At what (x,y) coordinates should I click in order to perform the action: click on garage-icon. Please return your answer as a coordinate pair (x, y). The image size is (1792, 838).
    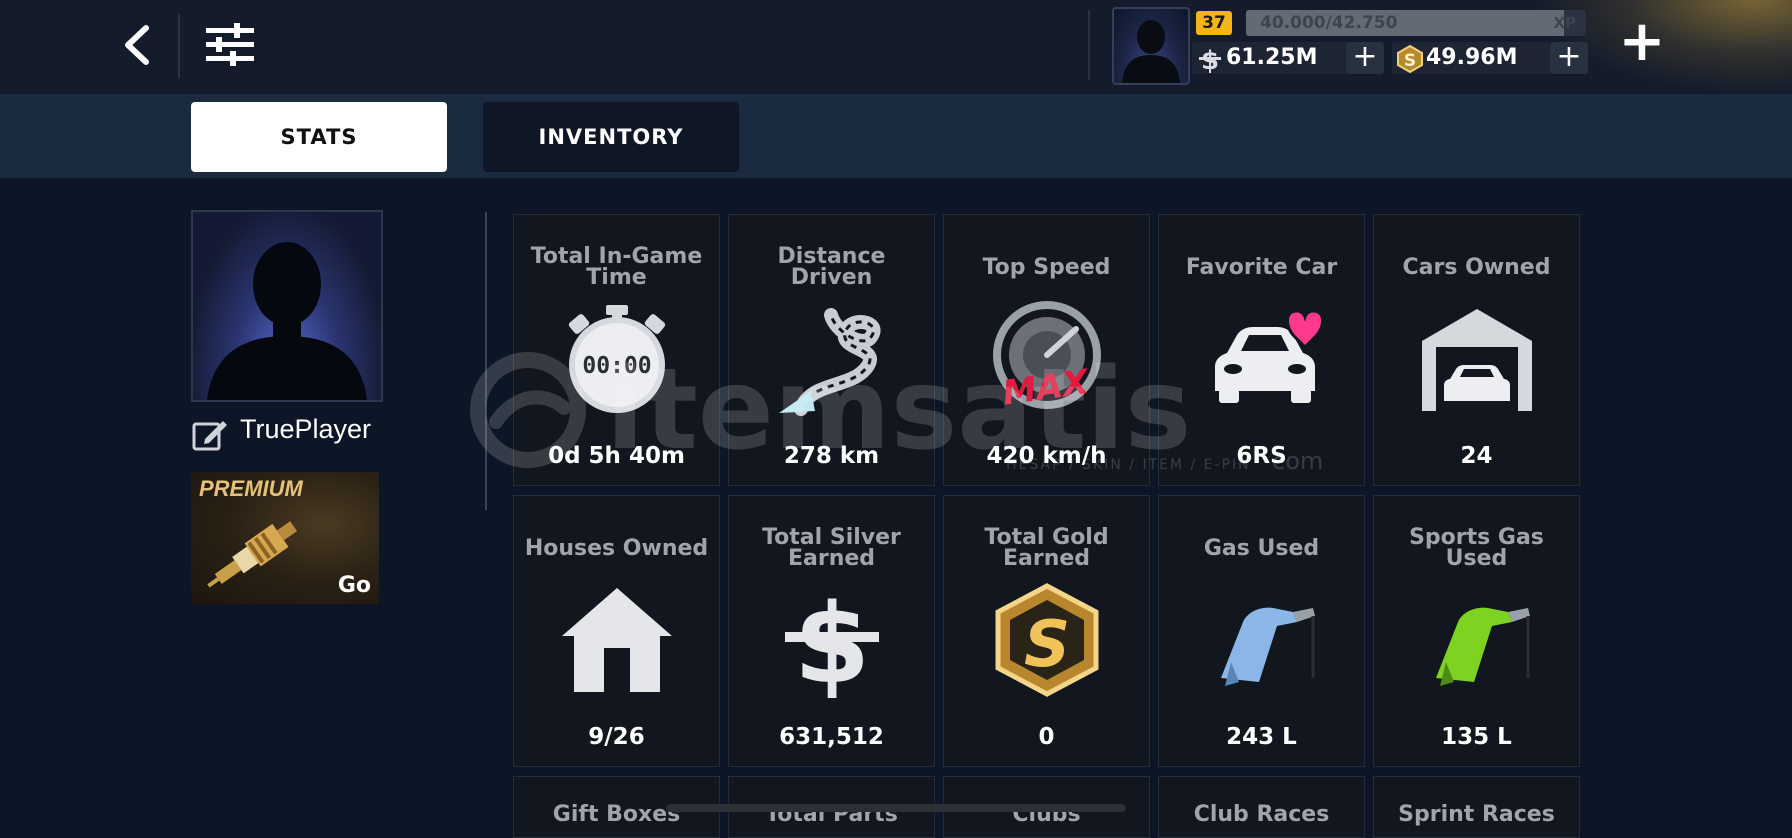
    Looking at the image, I should click on (1477, 360).